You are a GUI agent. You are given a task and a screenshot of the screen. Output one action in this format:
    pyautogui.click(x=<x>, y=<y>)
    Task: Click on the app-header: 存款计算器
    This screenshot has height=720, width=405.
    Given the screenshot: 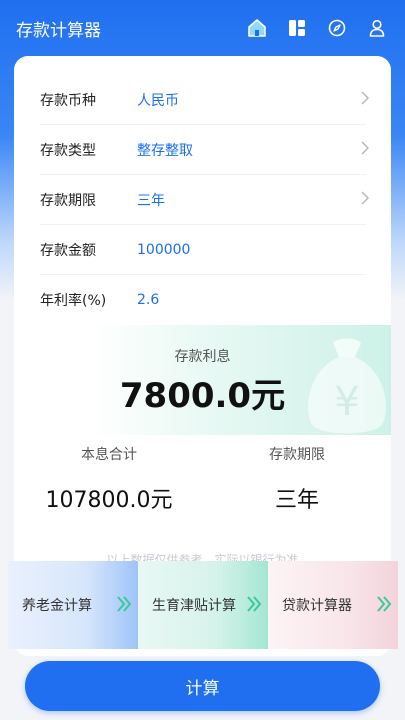 What is the action you would take?
    pyautogui.click(x=202, y=28)
    